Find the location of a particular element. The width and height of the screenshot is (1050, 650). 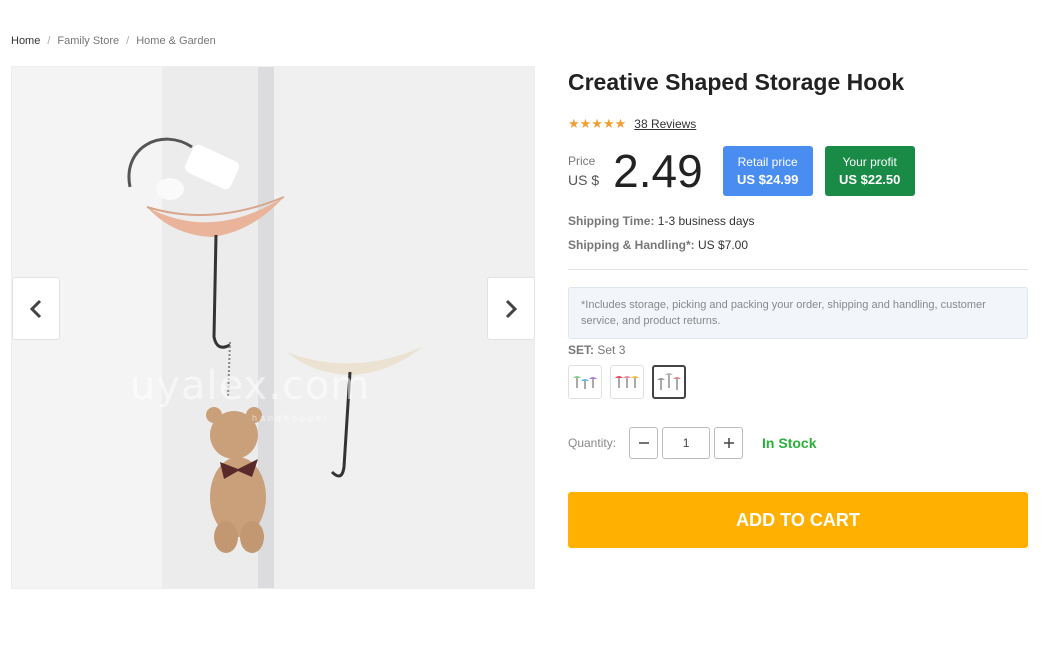

reviews-link: 38 Reviews is located at coordinates (665, 124).